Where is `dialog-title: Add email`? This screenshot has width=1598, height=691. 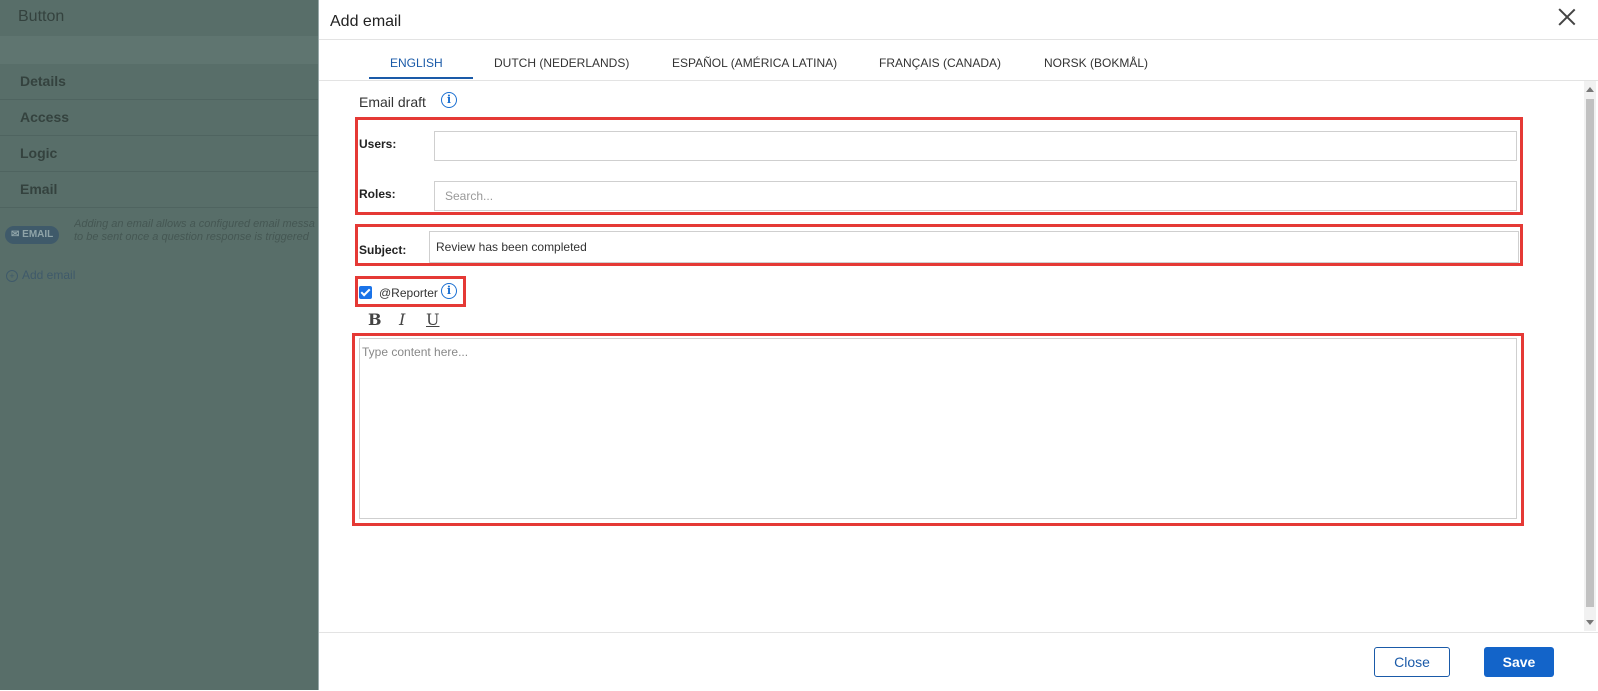
dialog-title: Add email is located at coordinates (366, 21).